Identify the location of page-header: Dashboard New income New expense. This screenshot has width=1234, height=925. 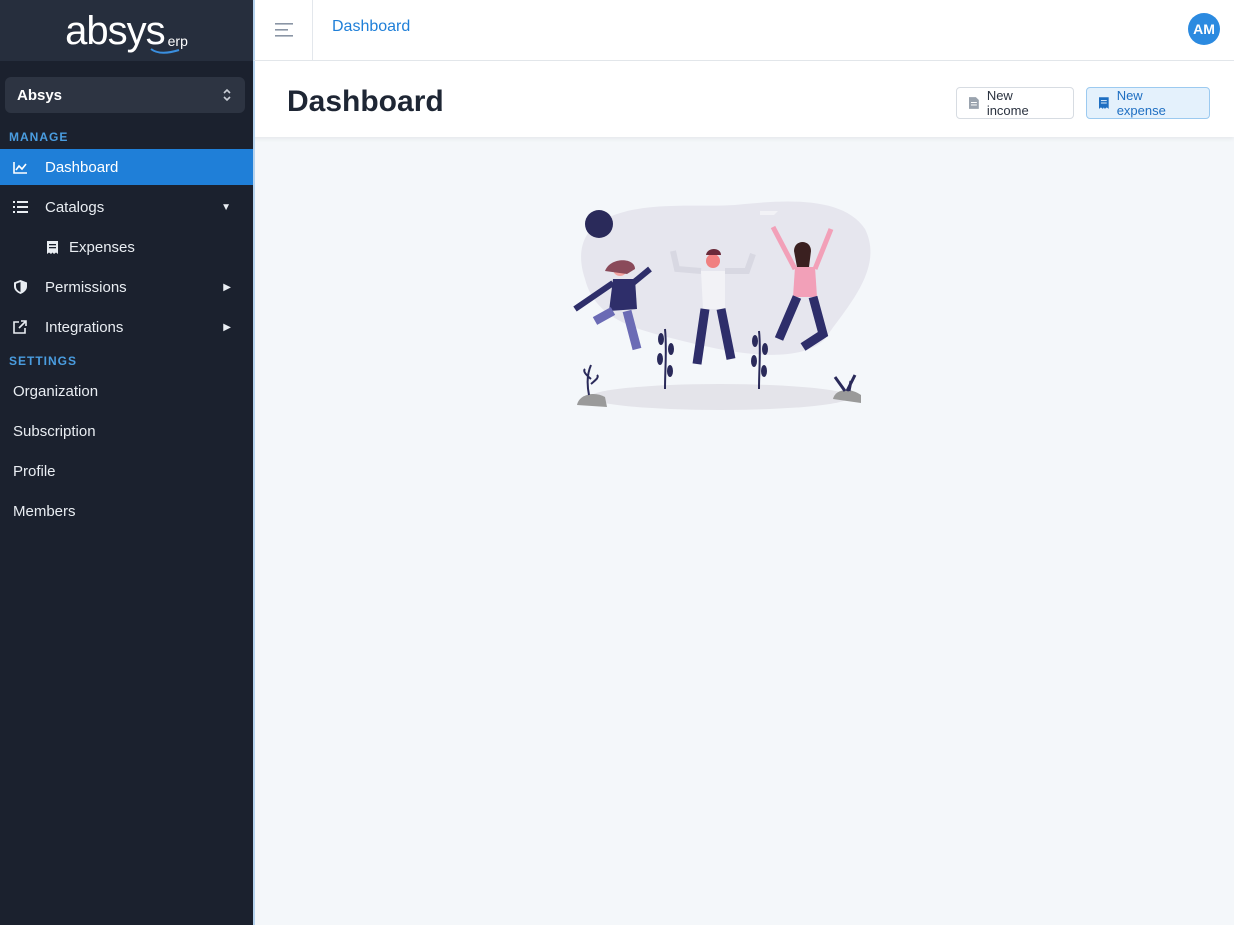
(743, 99).